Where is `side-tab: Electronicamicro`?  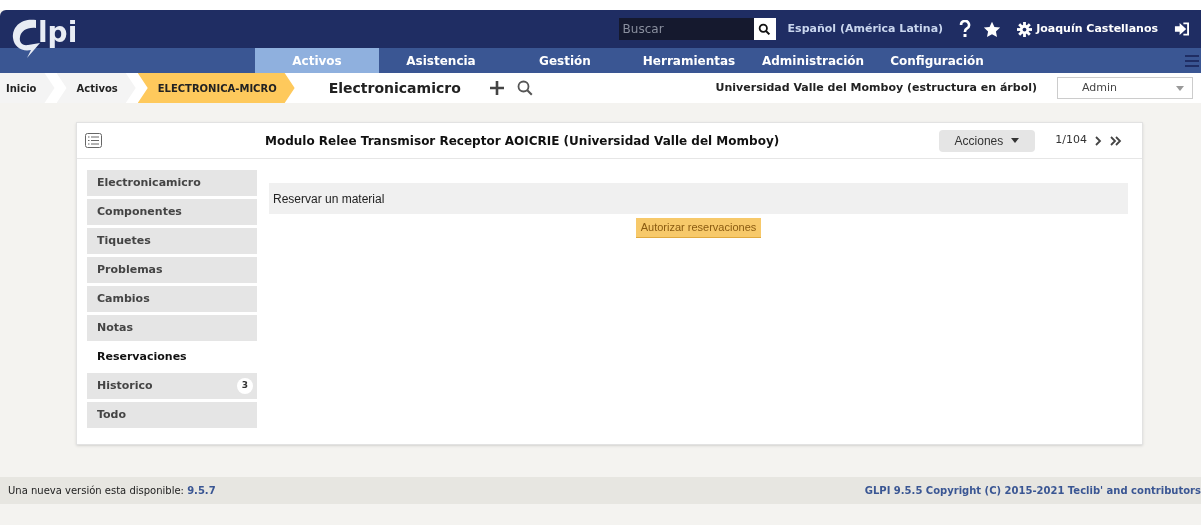
side-tab: Electronicamicro is located at coordinates (172, 183).